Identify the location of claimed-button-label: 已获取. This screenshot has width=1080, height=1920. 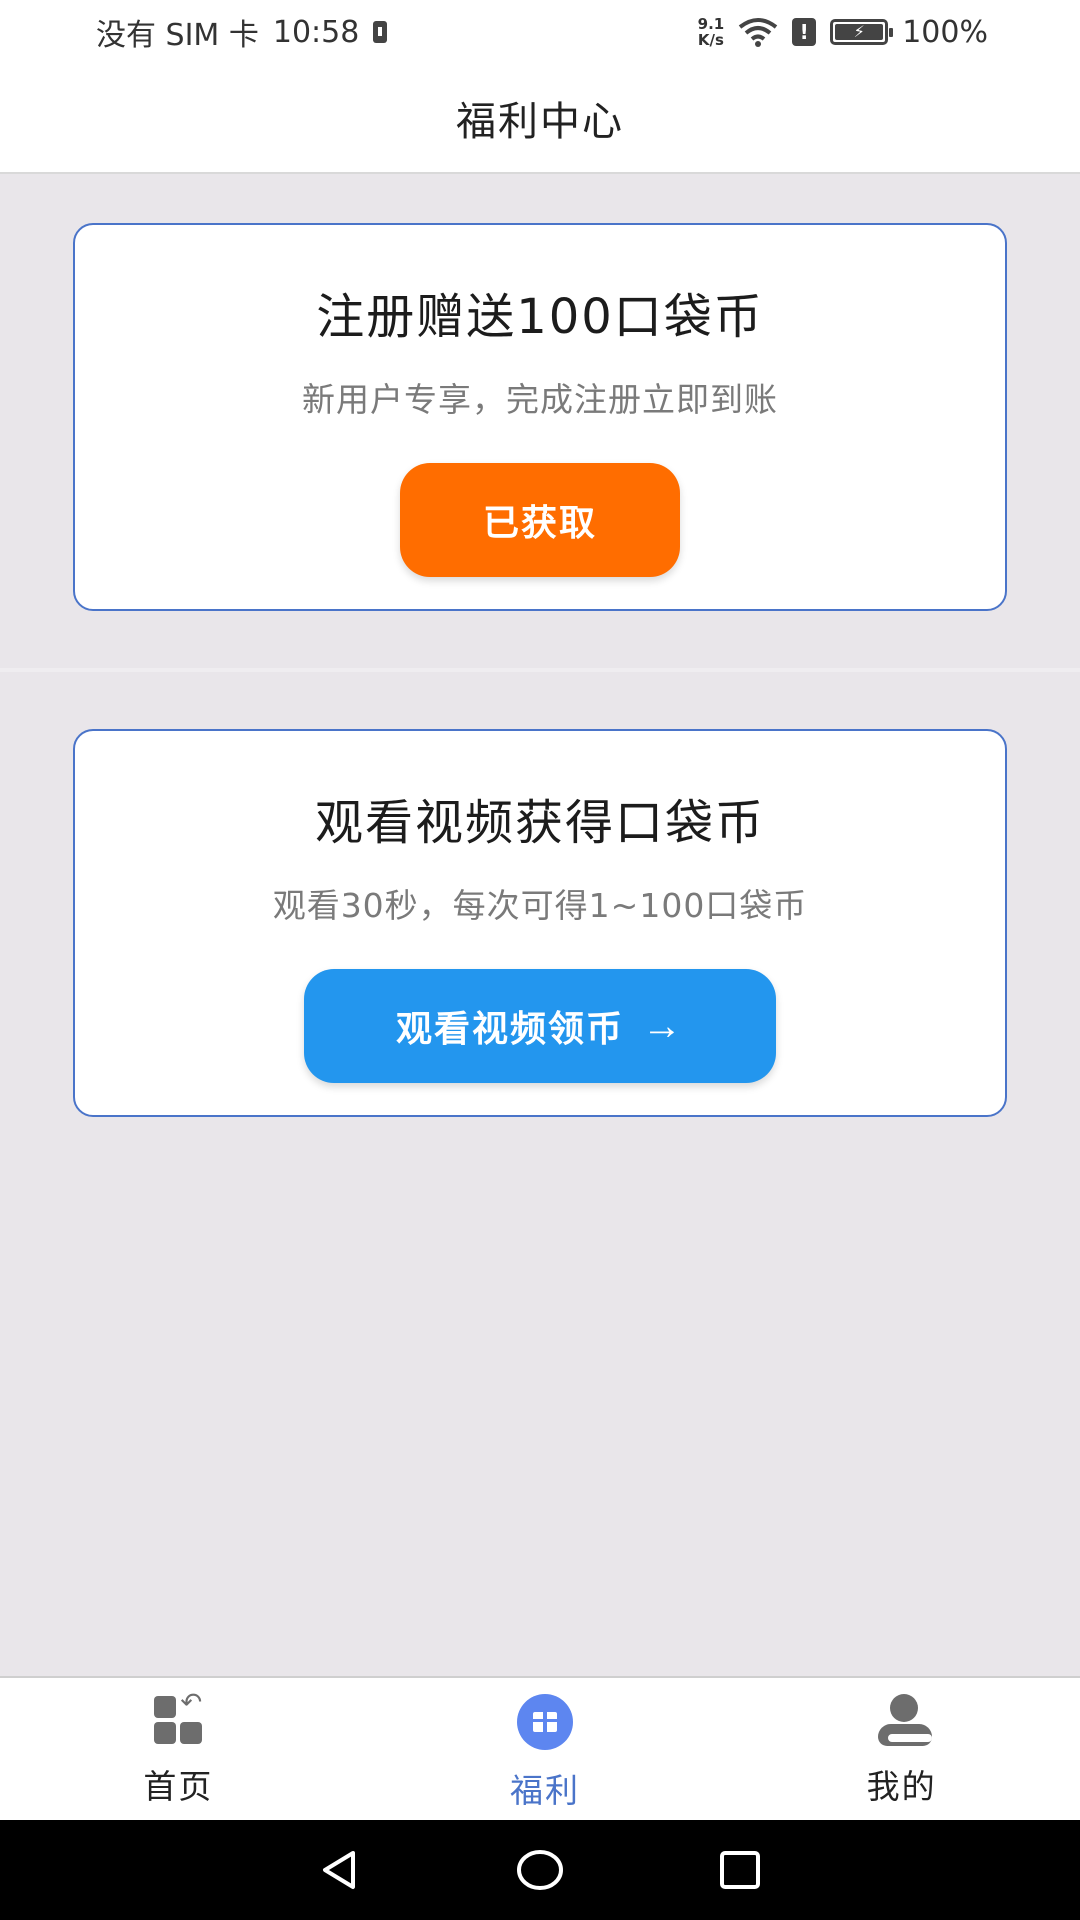
(539, 522).